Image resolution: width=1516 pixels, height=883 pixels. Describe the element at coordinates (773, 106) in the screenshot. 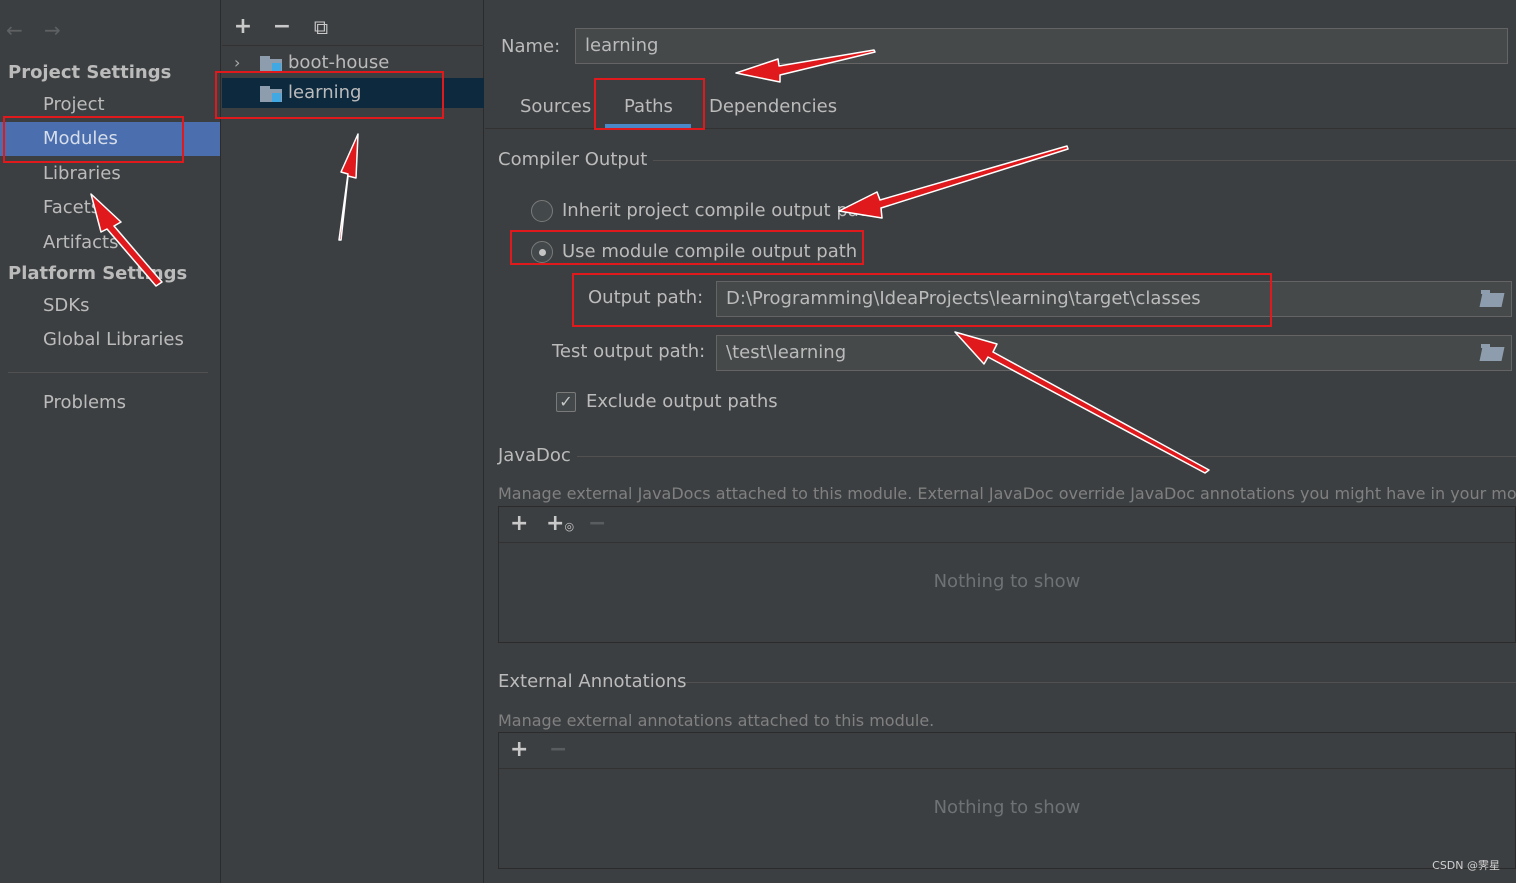

I see `tab-dependencies: Dependencies` at that location.